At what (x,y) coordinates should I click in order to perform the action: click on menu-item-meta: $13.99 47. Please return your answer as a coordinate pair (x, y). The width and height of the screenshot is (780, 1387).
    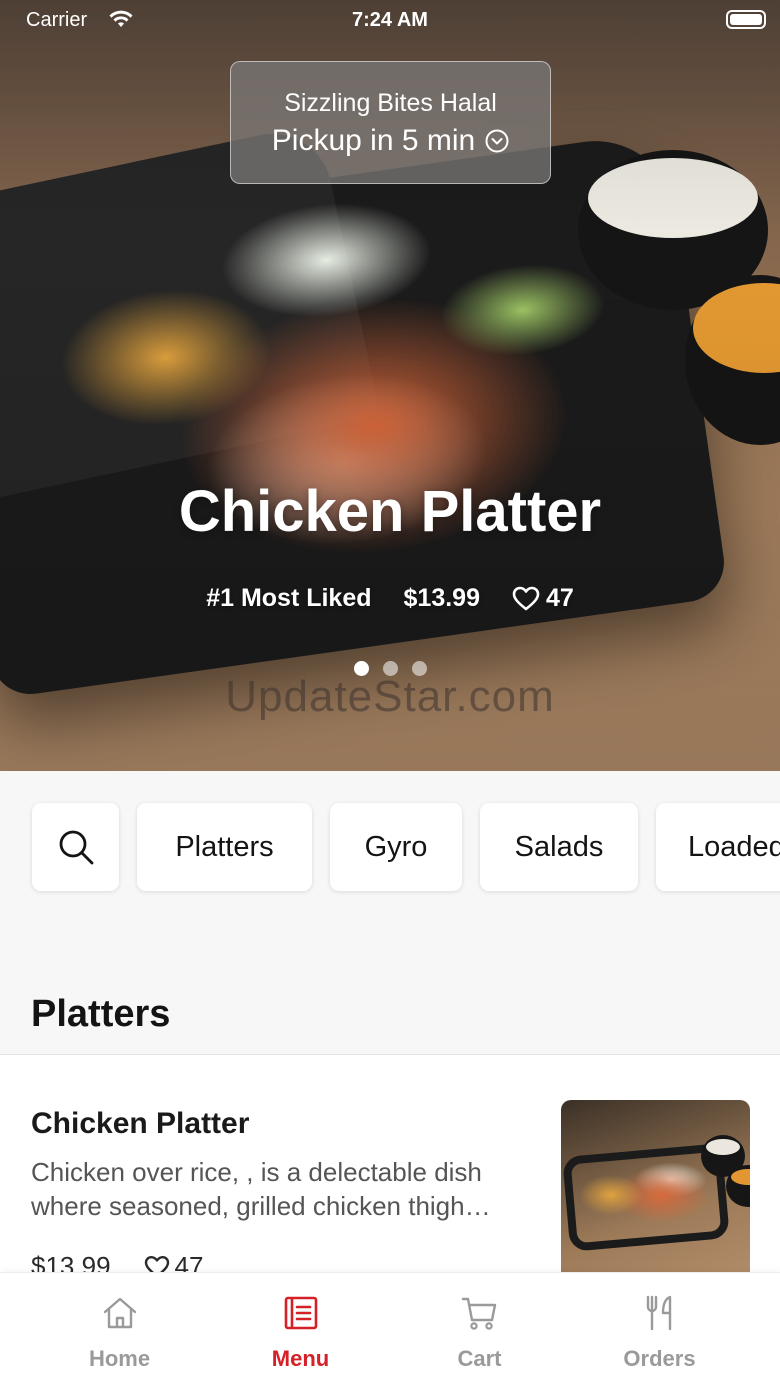
    Looking at the image, I should click on (117, 1261).